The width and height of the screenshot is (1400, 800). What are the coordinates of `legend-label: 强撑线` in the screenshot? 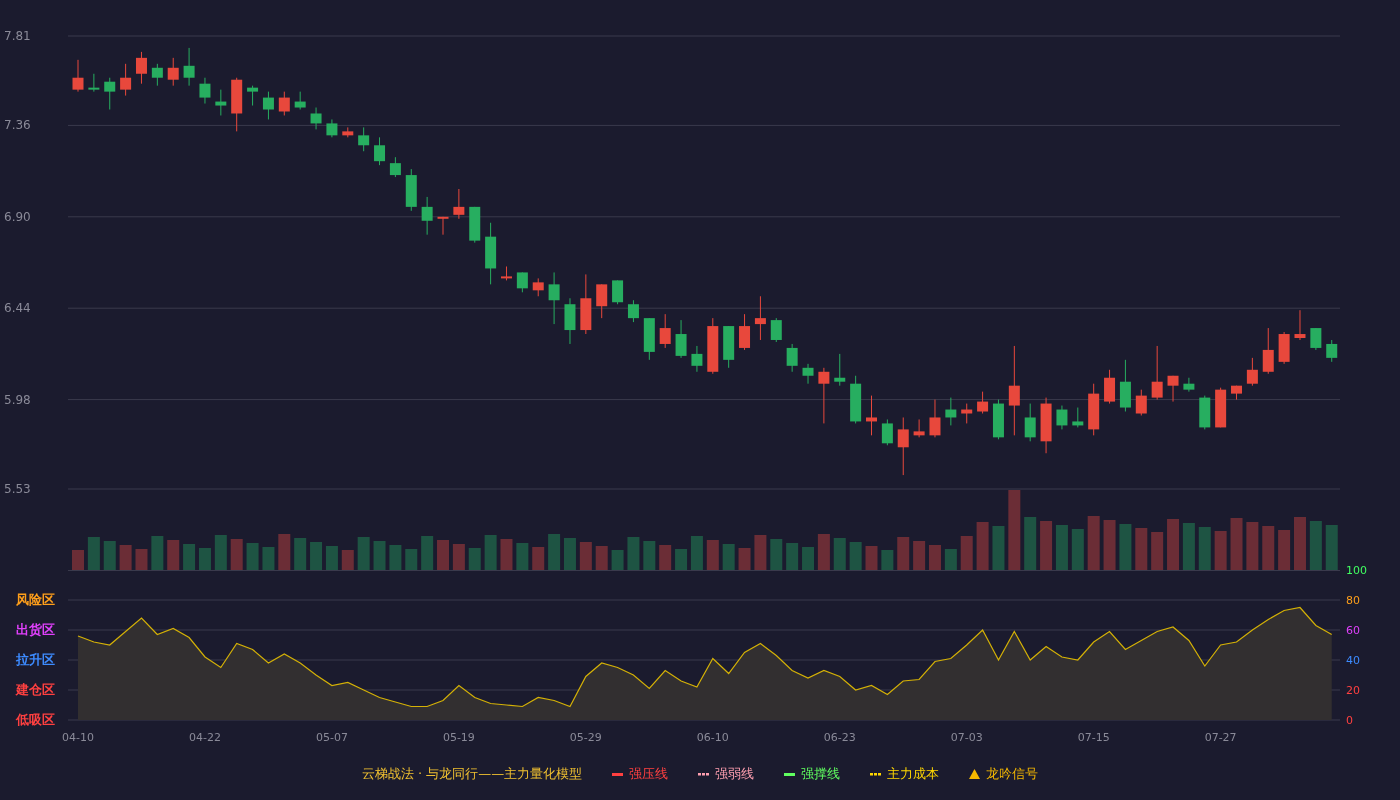 It's located at (821, 774).